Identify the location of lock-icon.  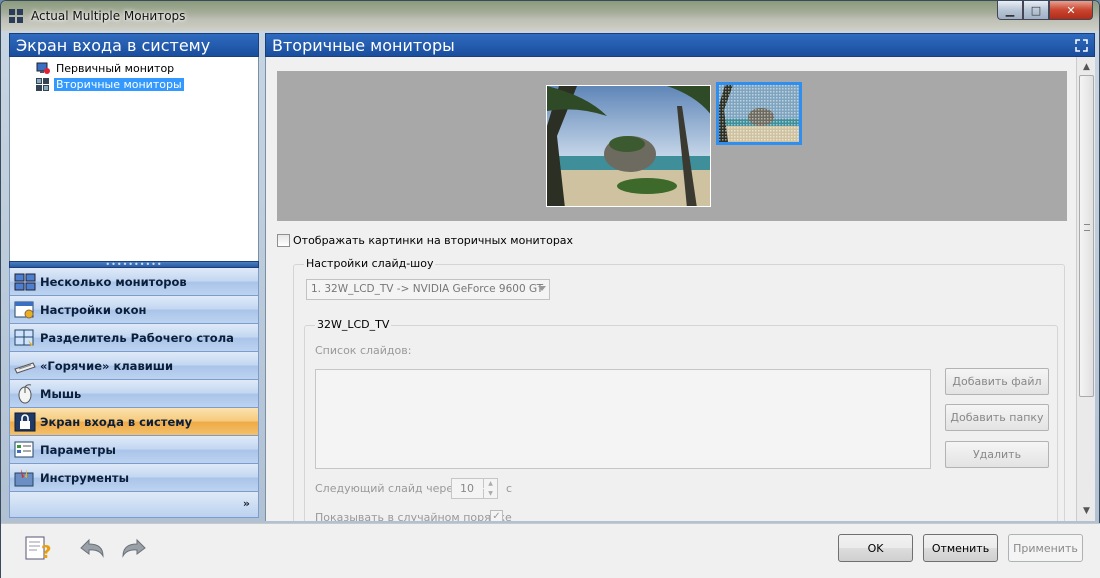
(25, 421).